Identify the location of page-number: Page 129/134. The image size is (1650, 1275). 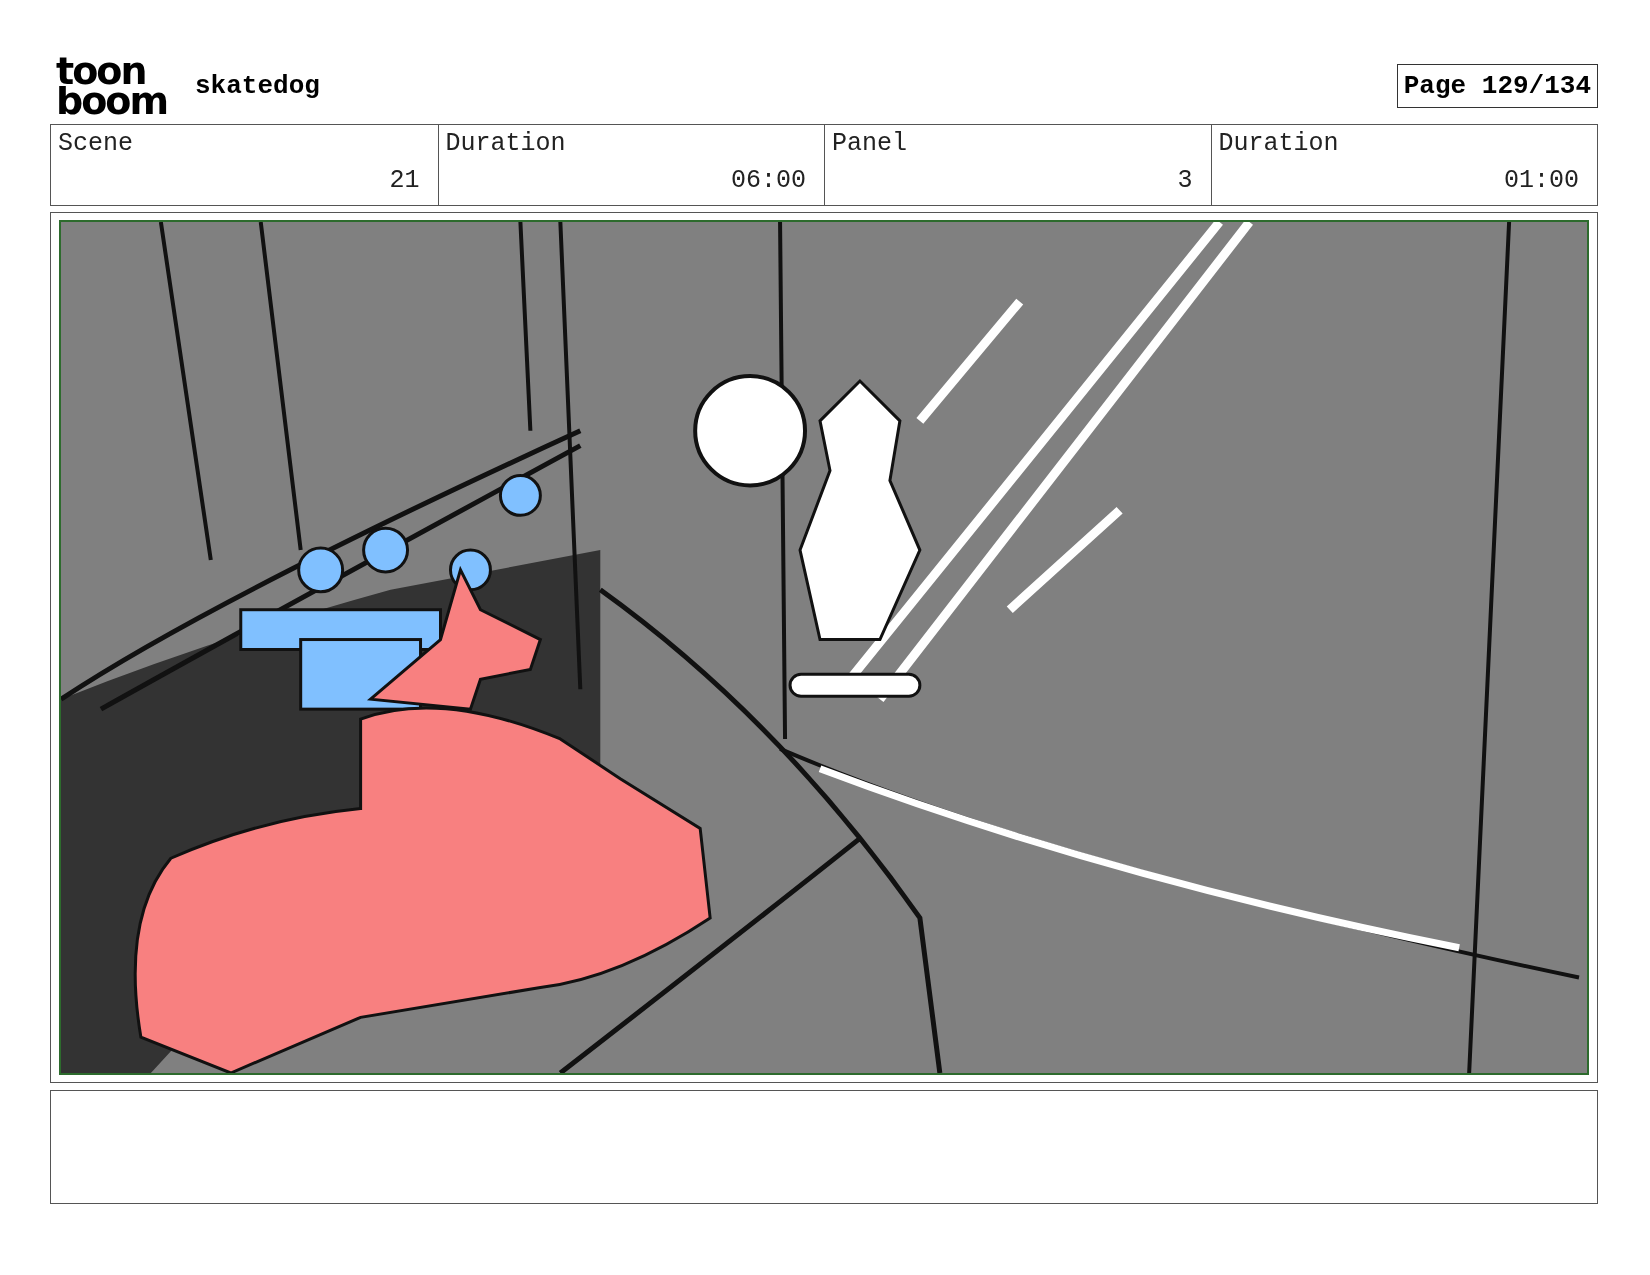
(1497, 86).